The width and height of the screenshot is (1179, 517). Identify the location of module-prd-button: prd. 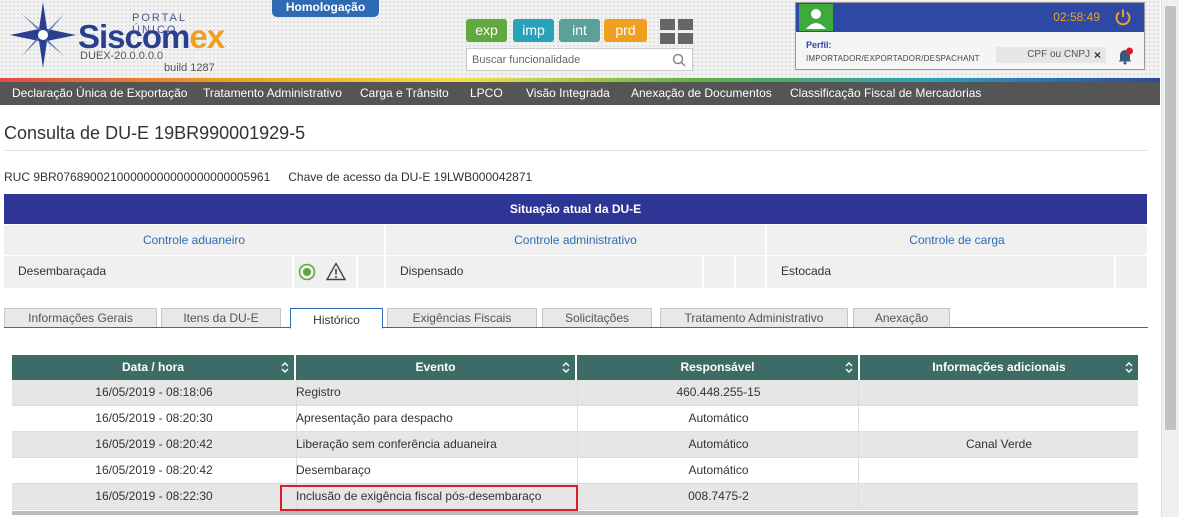
(625, 30).